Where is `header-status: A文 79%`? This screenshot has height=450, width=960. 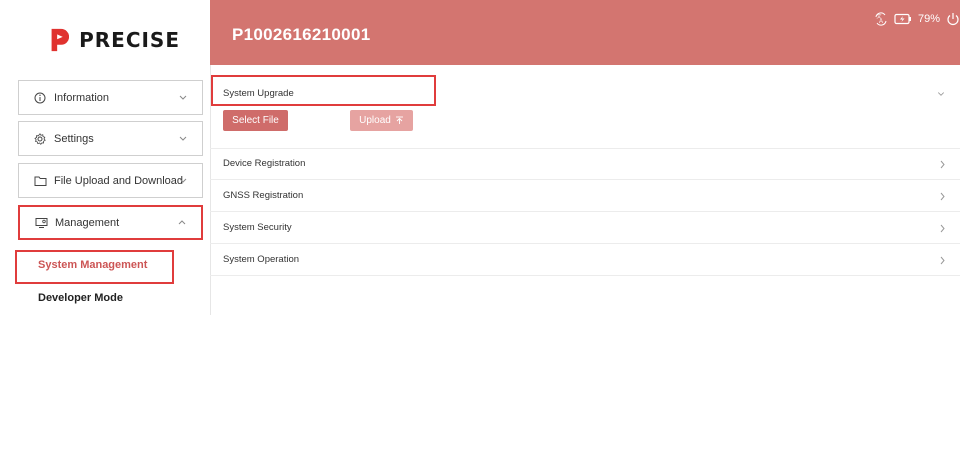 header-status: A文 79% is located at coordinates (914, 19).